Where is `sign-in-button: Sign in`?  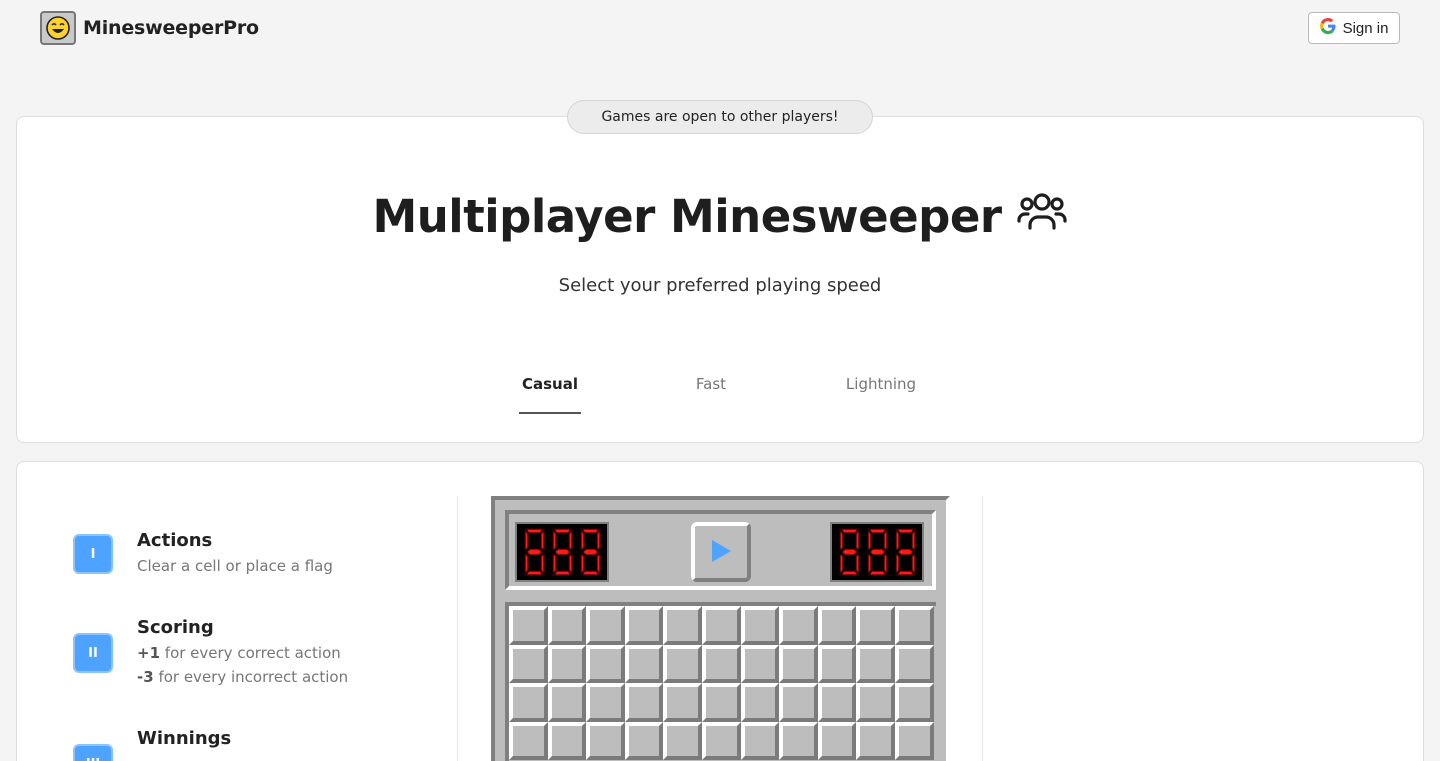 sign-in-button: Sign in is located at coordinates (1354, 28).